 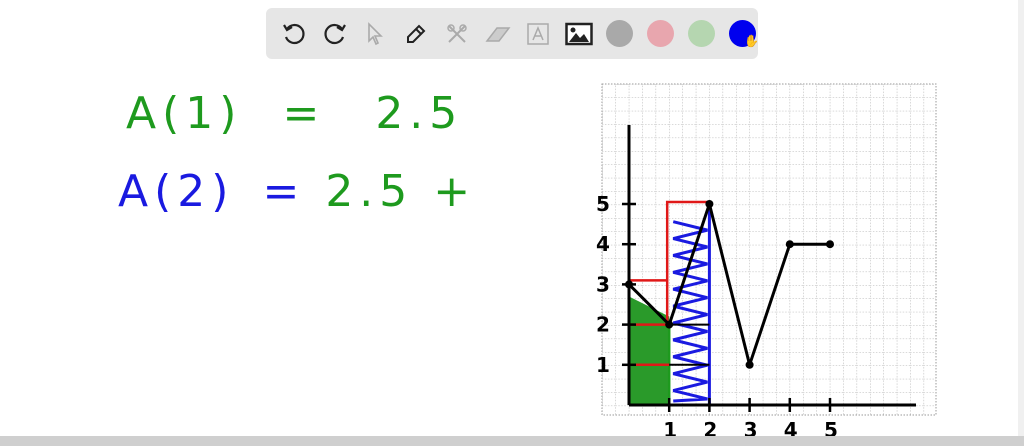 I want to click on y-tick-label: 4, so click(x=603, y=244).